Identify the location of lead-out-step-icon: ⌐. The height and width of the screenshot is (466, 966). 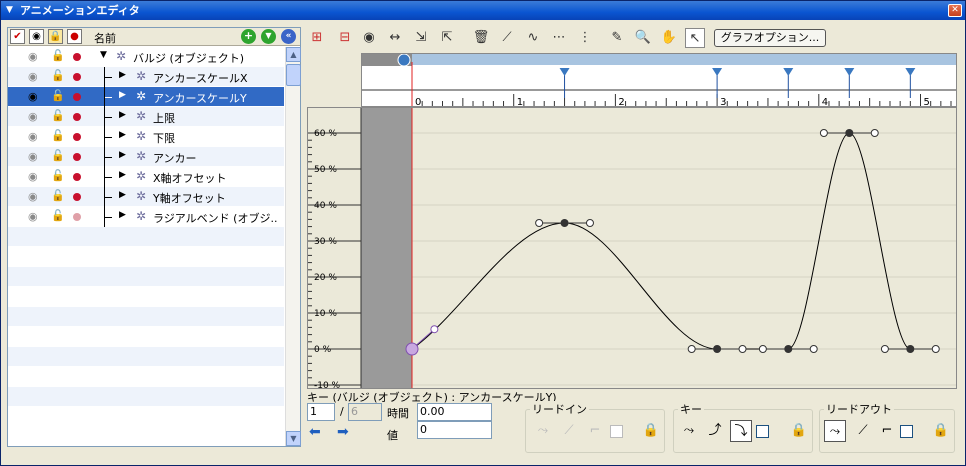
(887, 431).